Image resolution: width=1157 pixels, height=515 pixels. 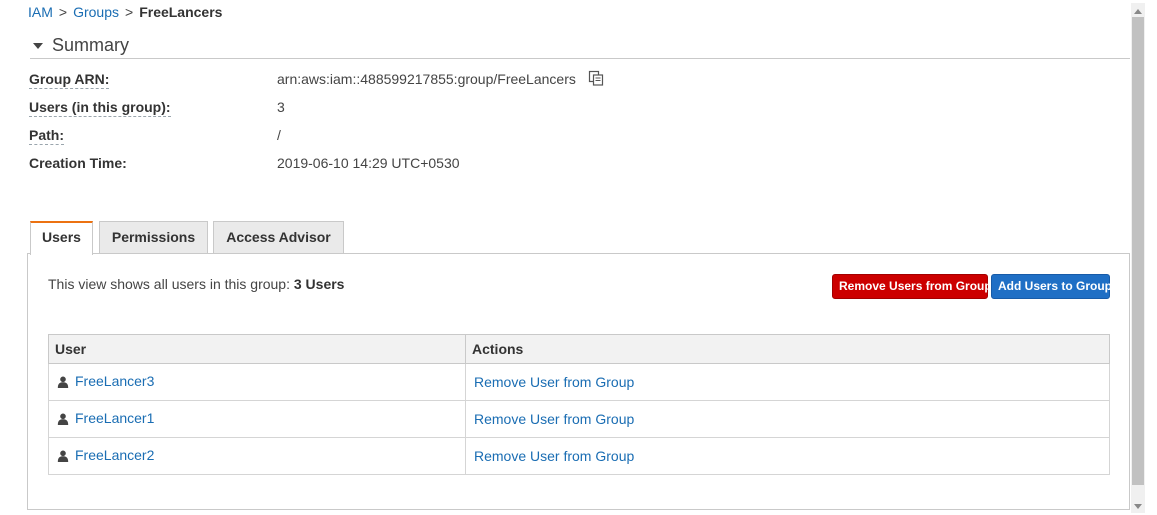 I want to click on users-count-text: 3 Users, so click(x=319, y=284).